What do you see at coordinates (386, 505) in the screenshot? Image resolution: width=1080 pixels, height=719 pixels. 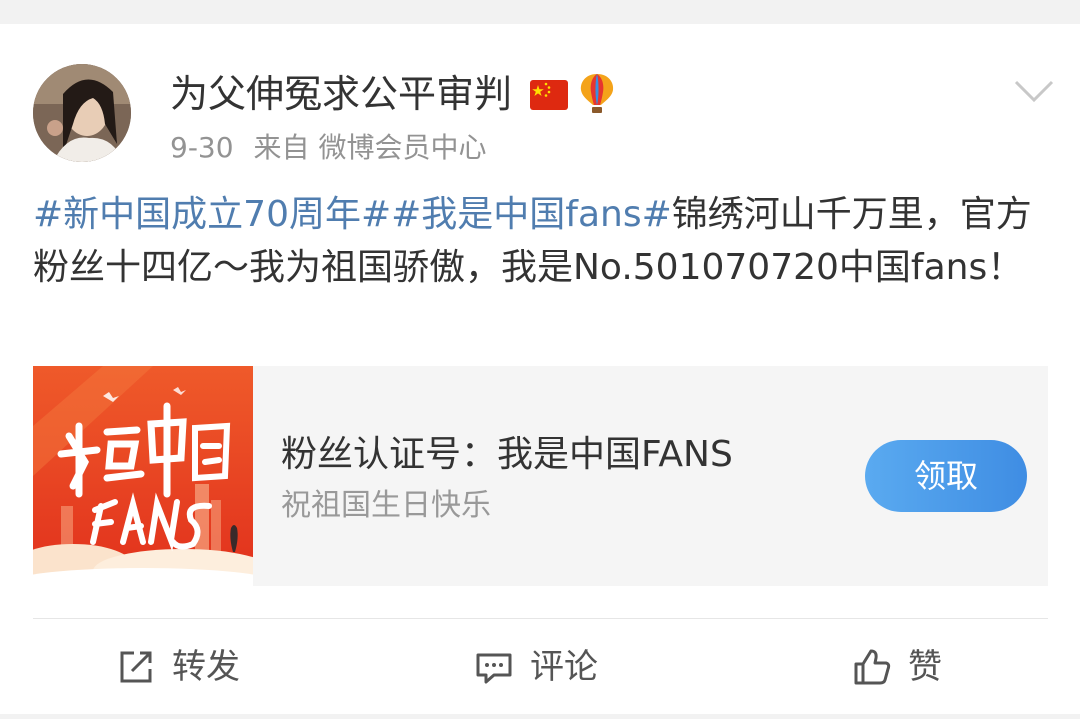 I see `link-card-subtitle: 祝祖国生日快乐` at bounding box center [386, 505].